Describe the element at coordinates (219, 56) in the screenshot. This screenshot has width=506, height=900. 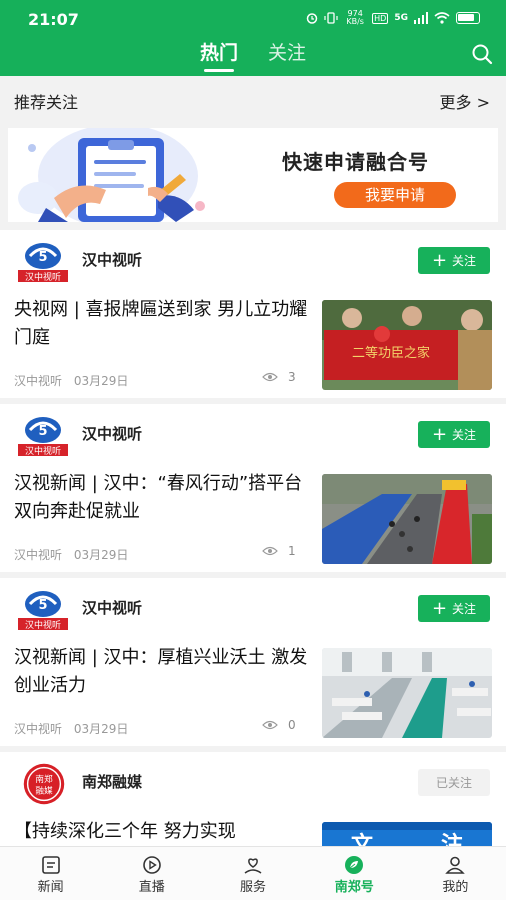
I see `tab-hot: 热门` at that location.